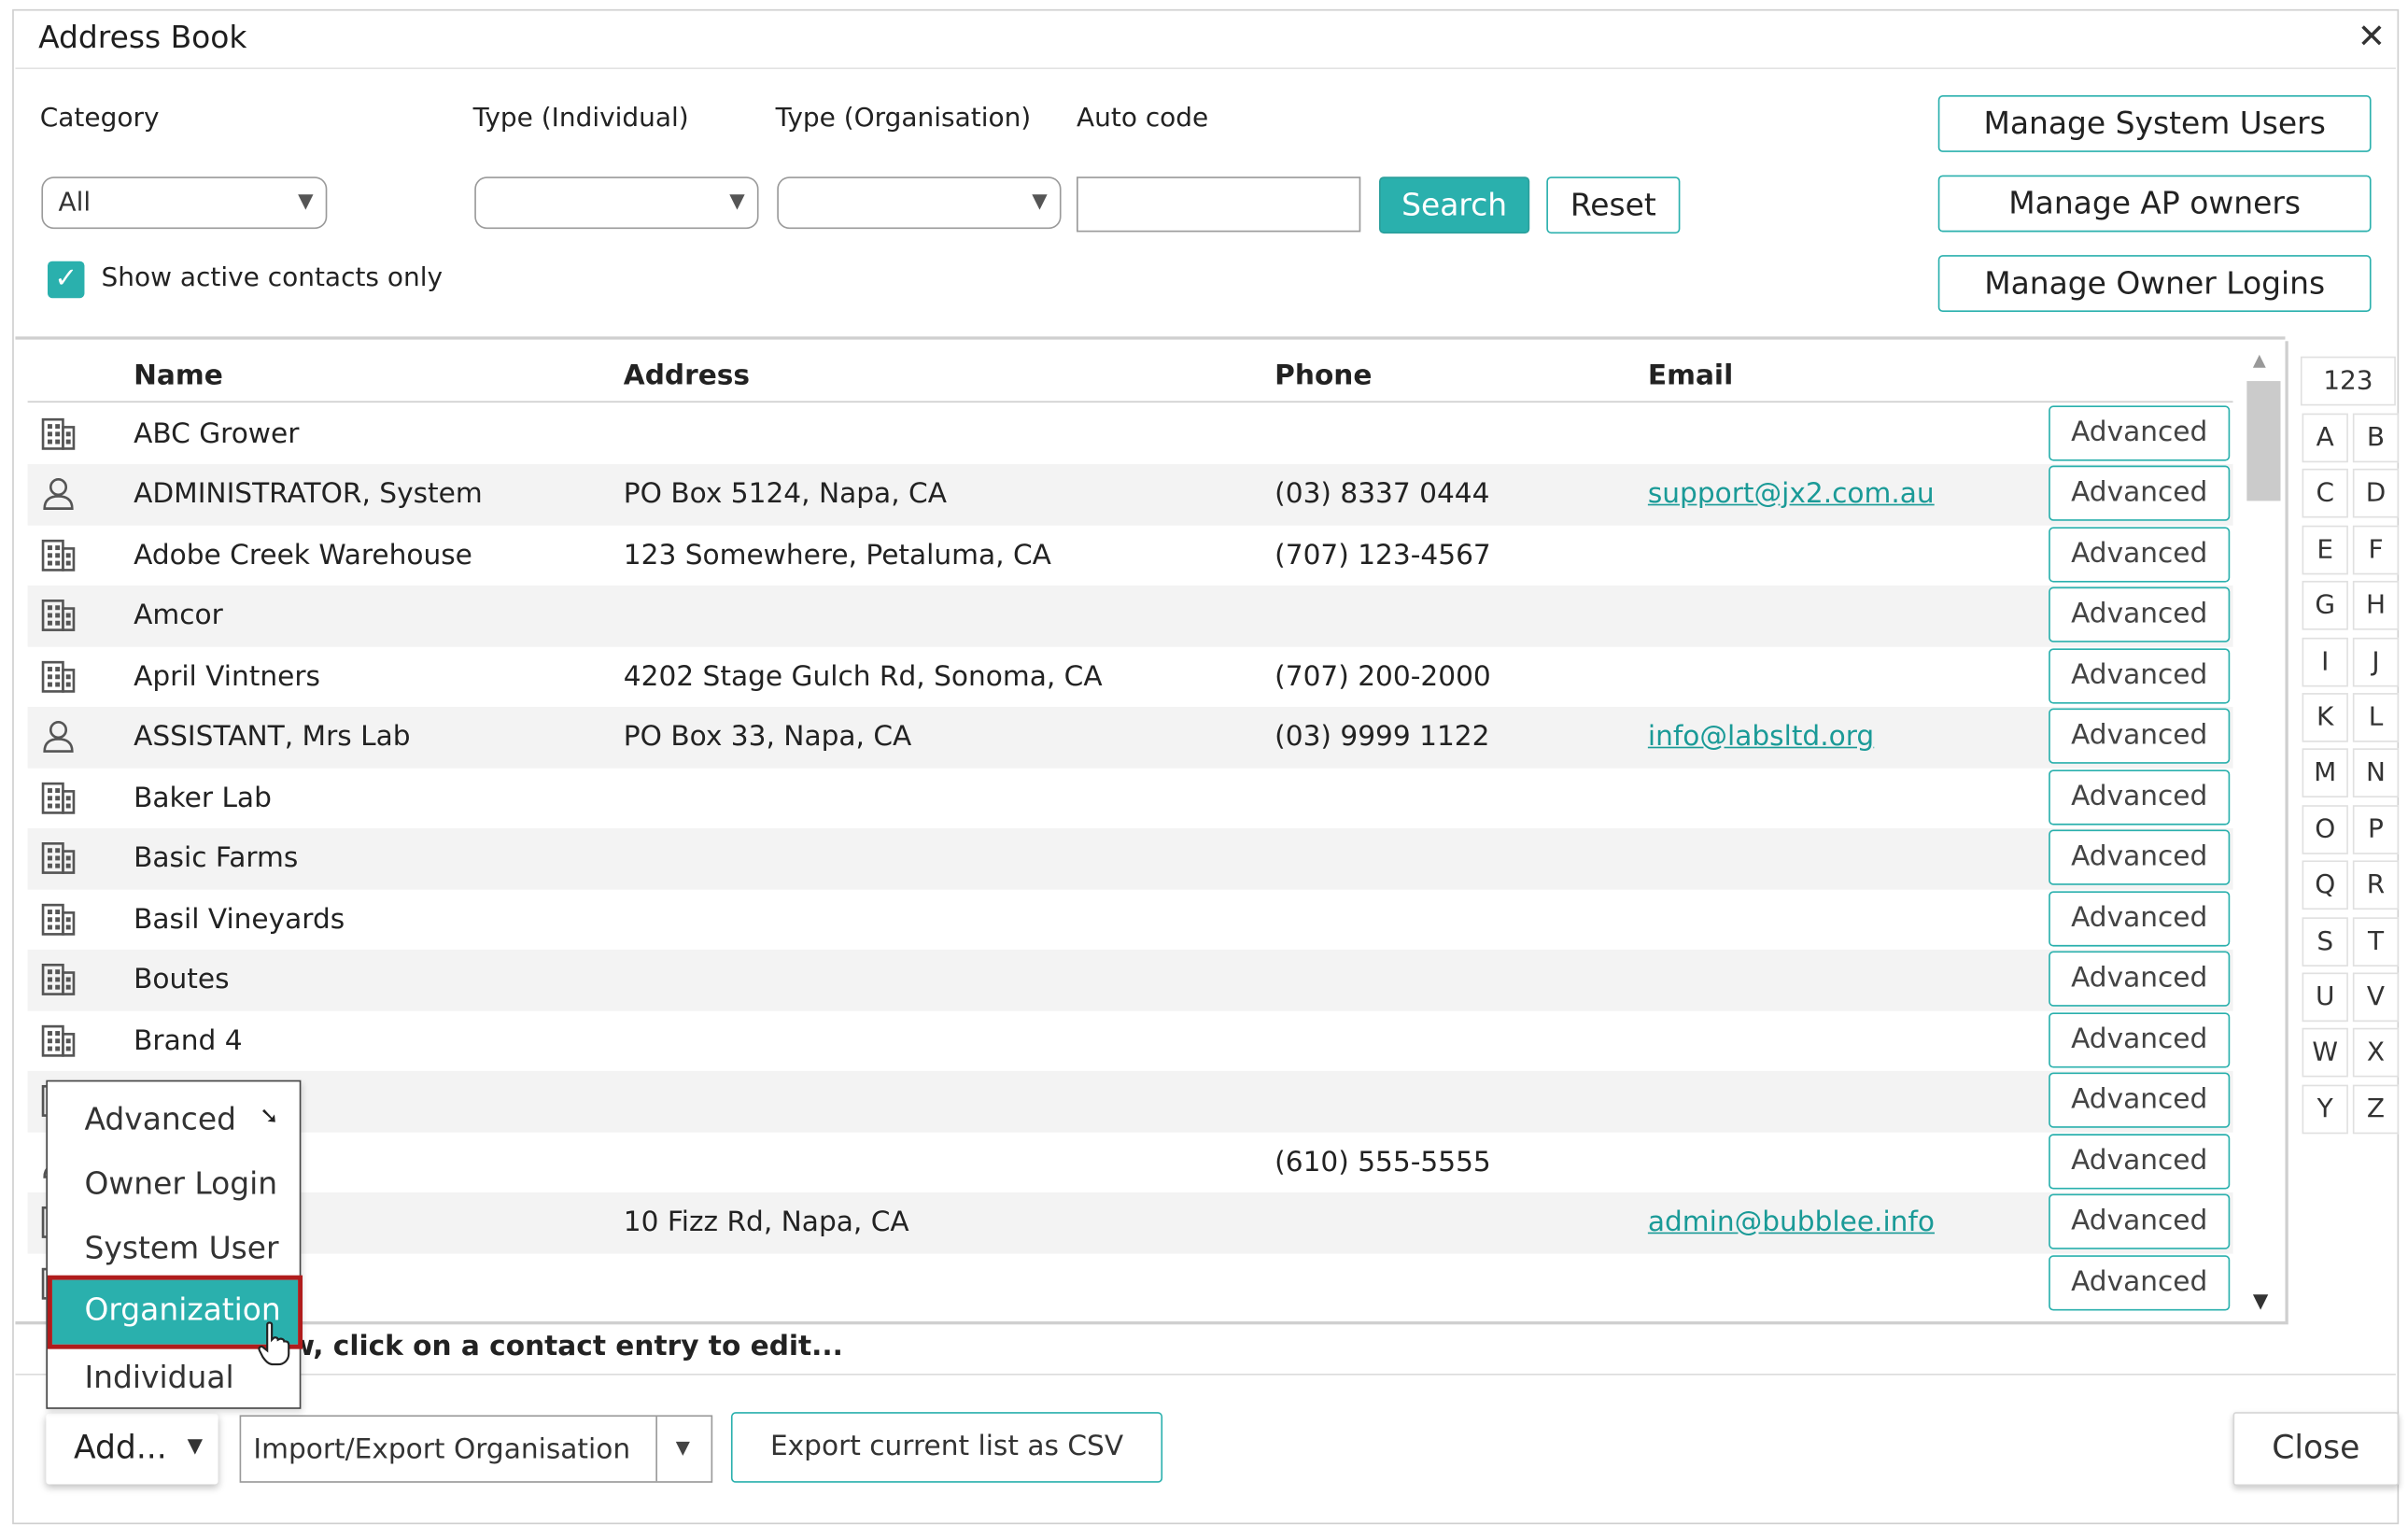 This screenshot has width=2408, height=1538. Describe the element at coordinates (2325, 494) in the screenshot. I see `alphabet-button-c: C` at that location.